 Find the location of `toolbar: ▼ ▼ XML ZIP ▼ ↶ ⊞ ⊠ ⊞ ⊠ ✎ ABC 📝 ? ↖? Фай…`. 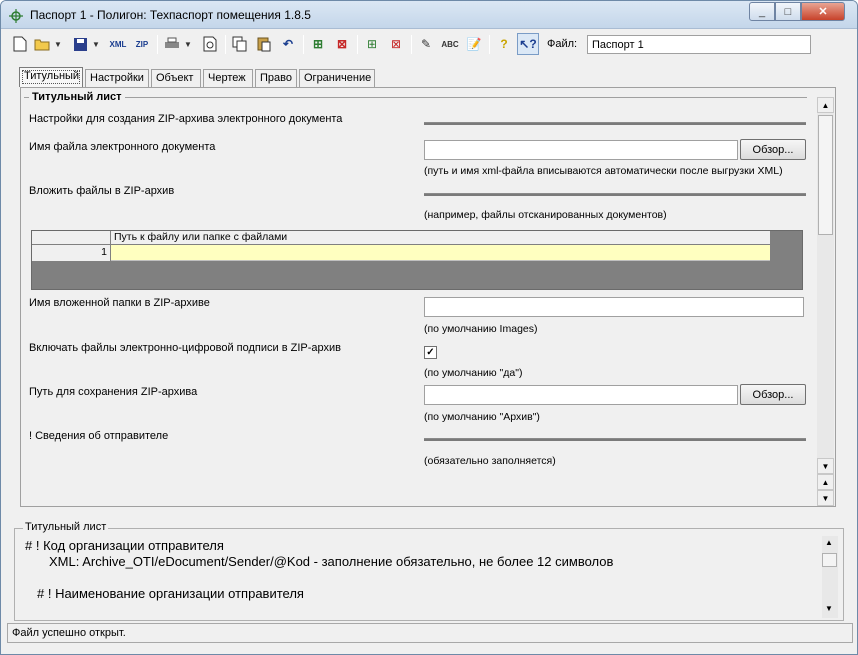

toolbar: ▼ ▼ XML ZIP ▼ ↶ ⊞ ⊠ ⊞ ⊠ ✎ ABC 📝 ? ↖? Фай… is located at coordinates (430, 45).